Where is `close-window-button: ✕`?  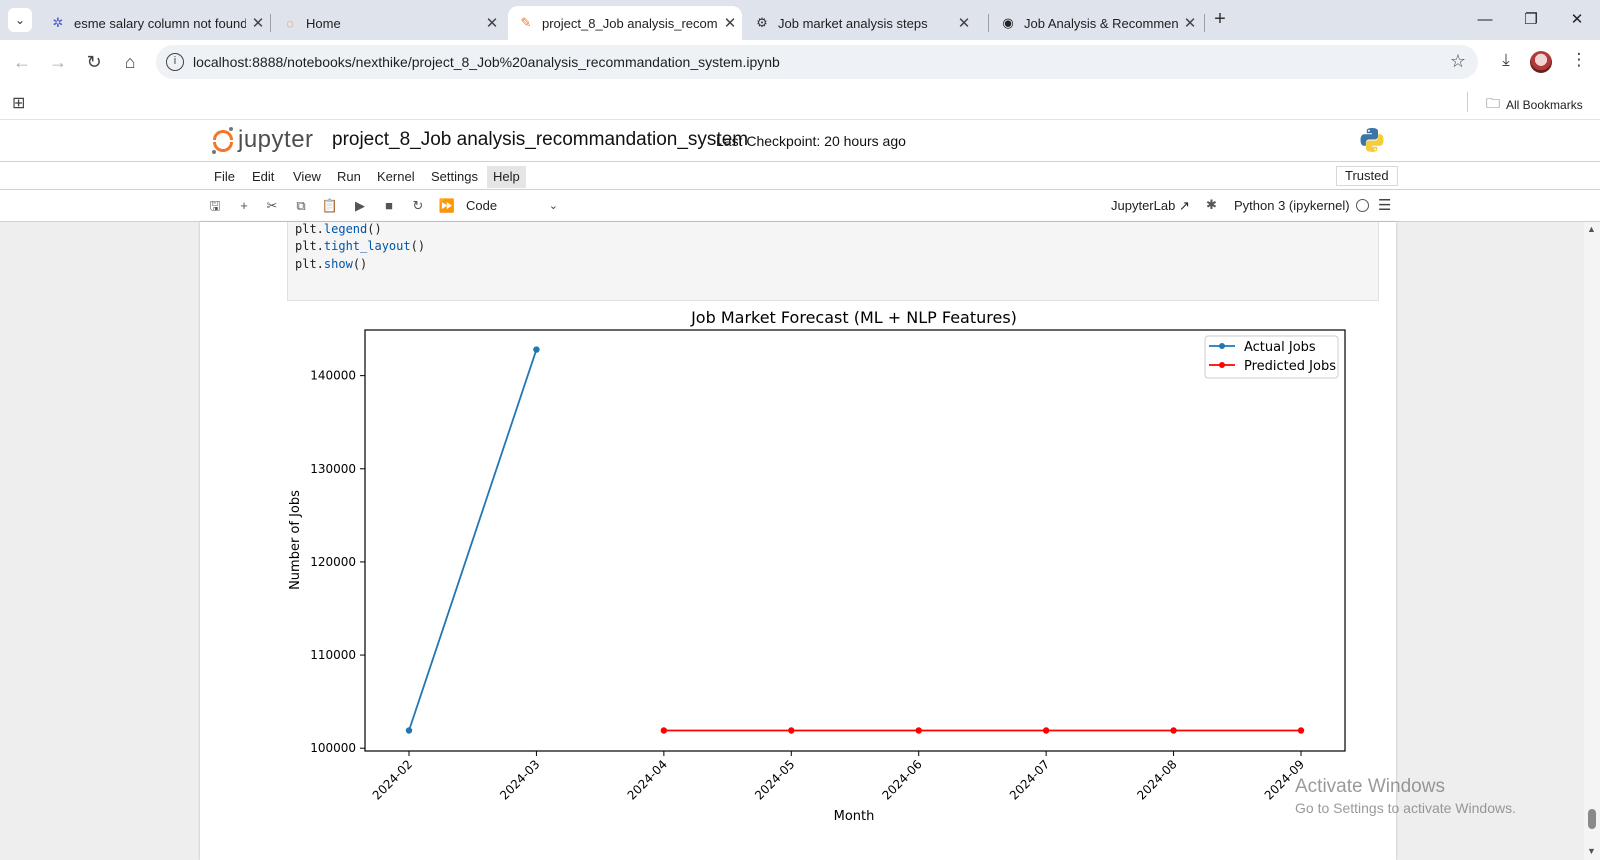
close-window-button: ✕ is located at coordinates (1577, 20).